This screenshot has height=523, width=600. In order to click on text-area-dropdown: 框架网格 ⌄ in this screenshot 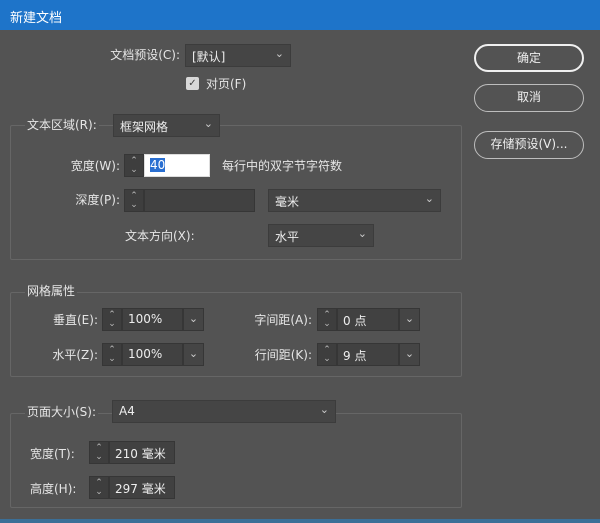, I will do `click(166, 125)`.